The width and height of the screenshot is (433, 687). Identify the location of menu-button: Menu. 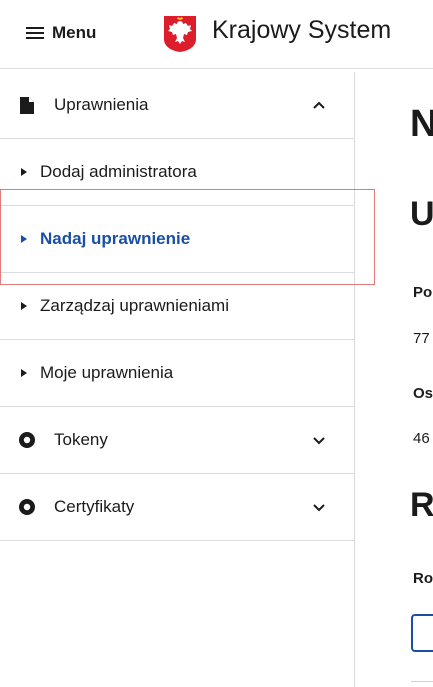
(61, 33).